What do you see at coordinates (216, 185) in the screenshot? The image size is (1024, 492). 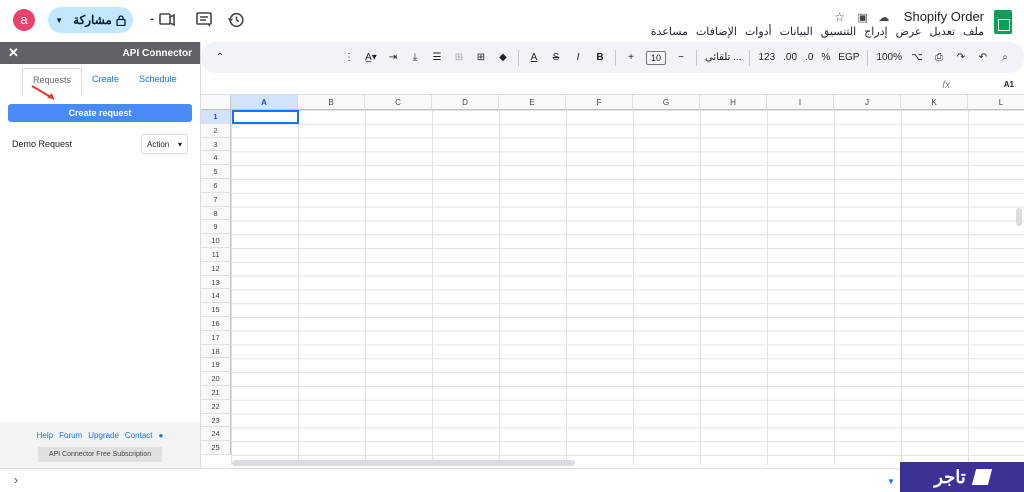 I see `row-header: 6` at bounding box center [216, 185].